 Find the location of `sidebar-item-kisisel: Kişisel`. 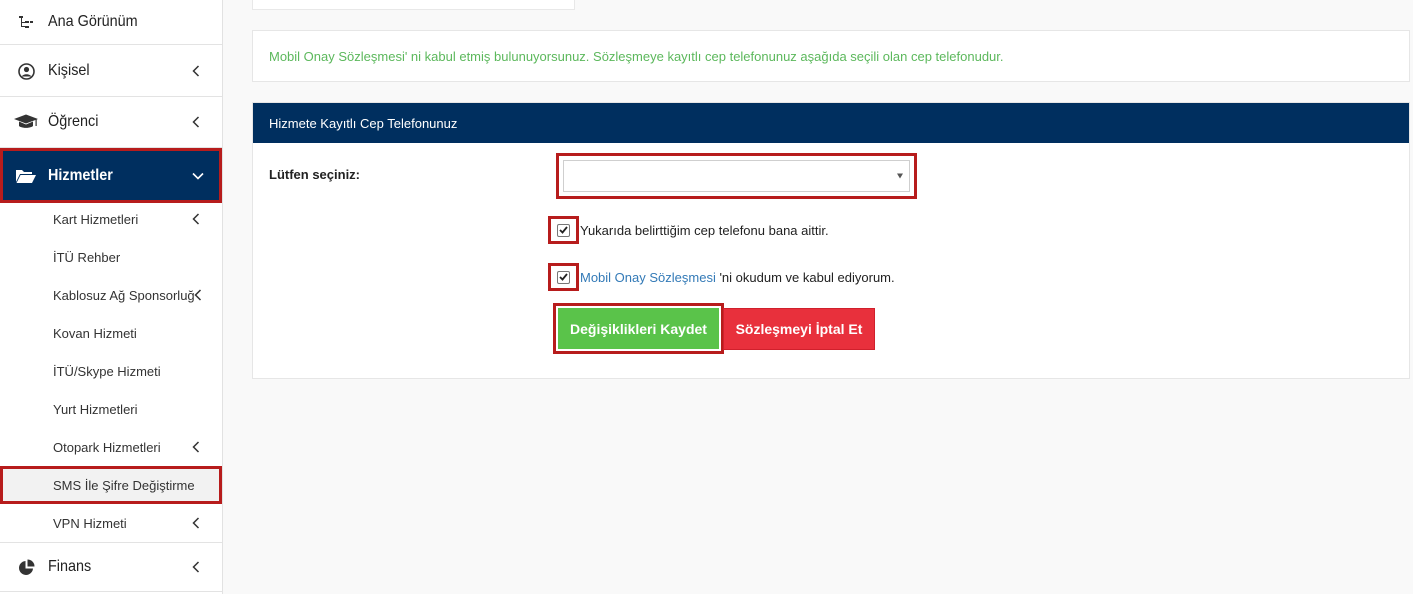

sidebar-item-kisisel: Kişisel is located at coordinates (111, 71).